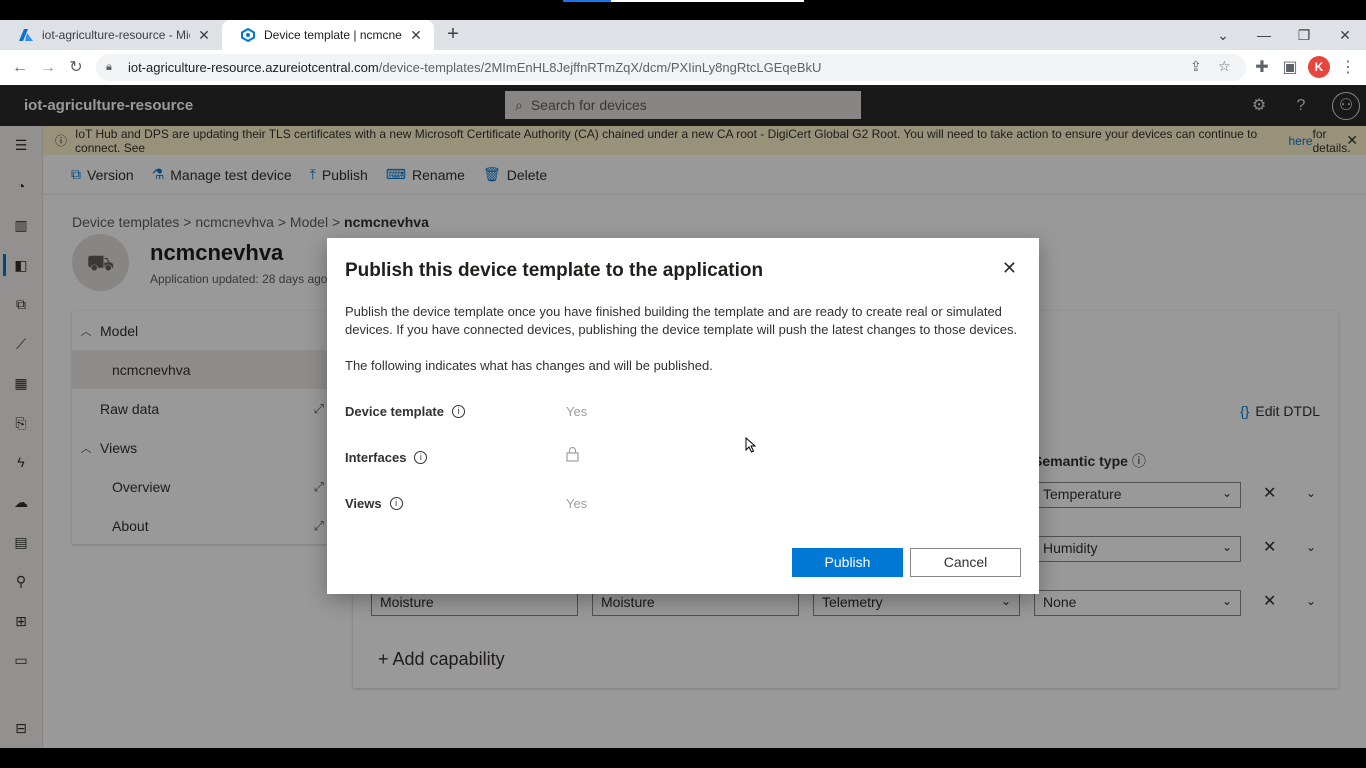 This screenshot has height=768, width=1366. I want to click on mouse-cursor-icon, so click(751, 445).